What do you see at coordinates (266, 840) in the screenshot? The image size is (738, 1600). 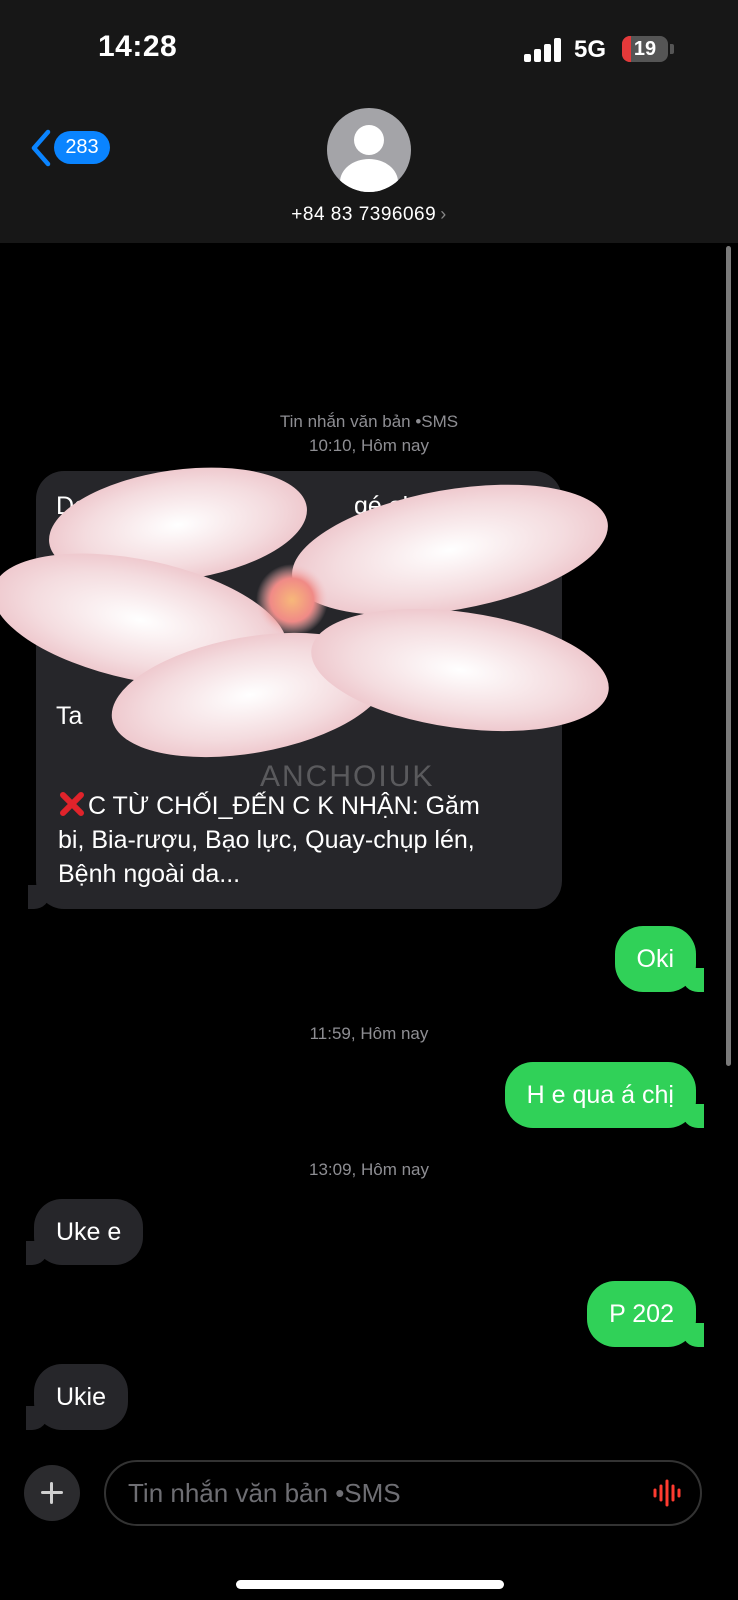 I see `message-line: bi, Bia-rượu, Bạo lực, Quay-chụp lén,` at bounding box center [266, 840].